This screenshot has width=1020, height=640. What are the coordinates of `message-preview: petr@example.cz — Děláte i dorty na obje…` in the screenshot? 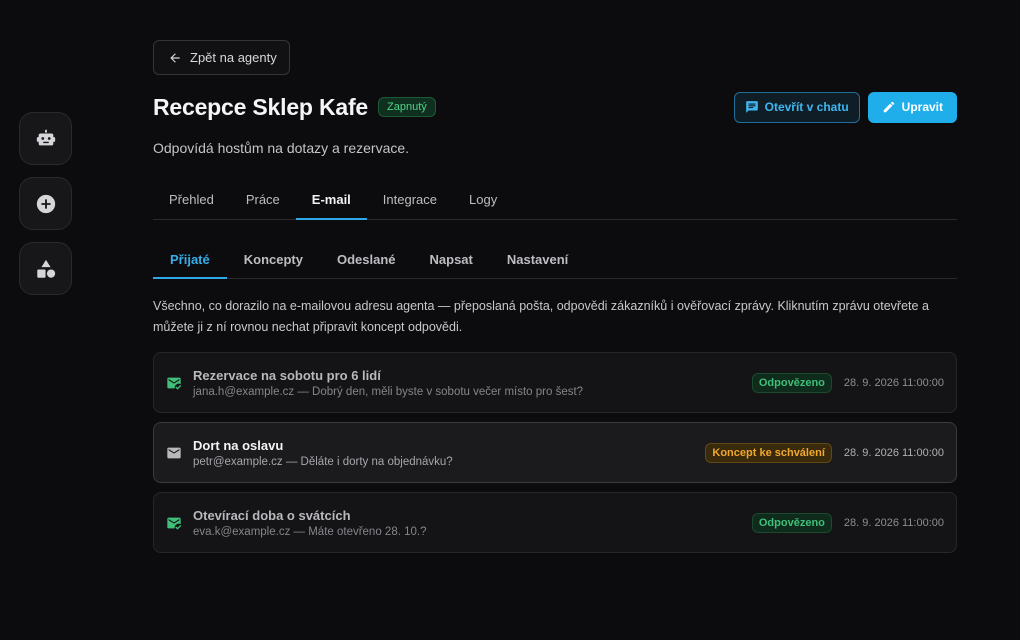 It's located at (323, 461).